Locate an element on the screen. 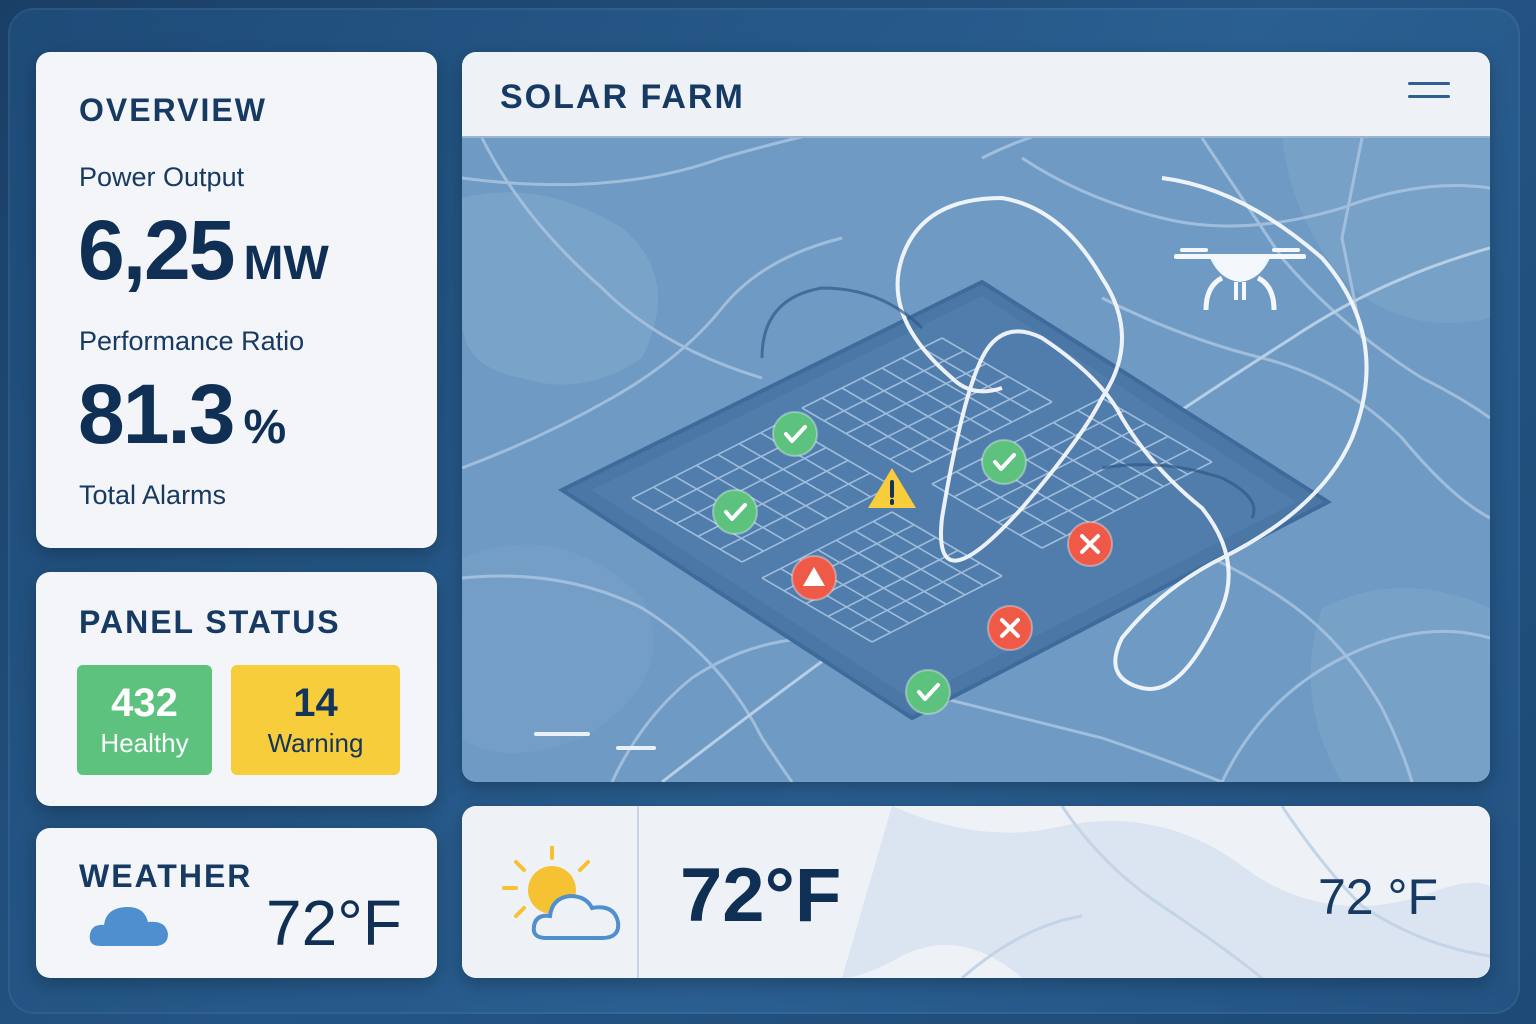  cloud-icon is located at coordinates (128, 926).